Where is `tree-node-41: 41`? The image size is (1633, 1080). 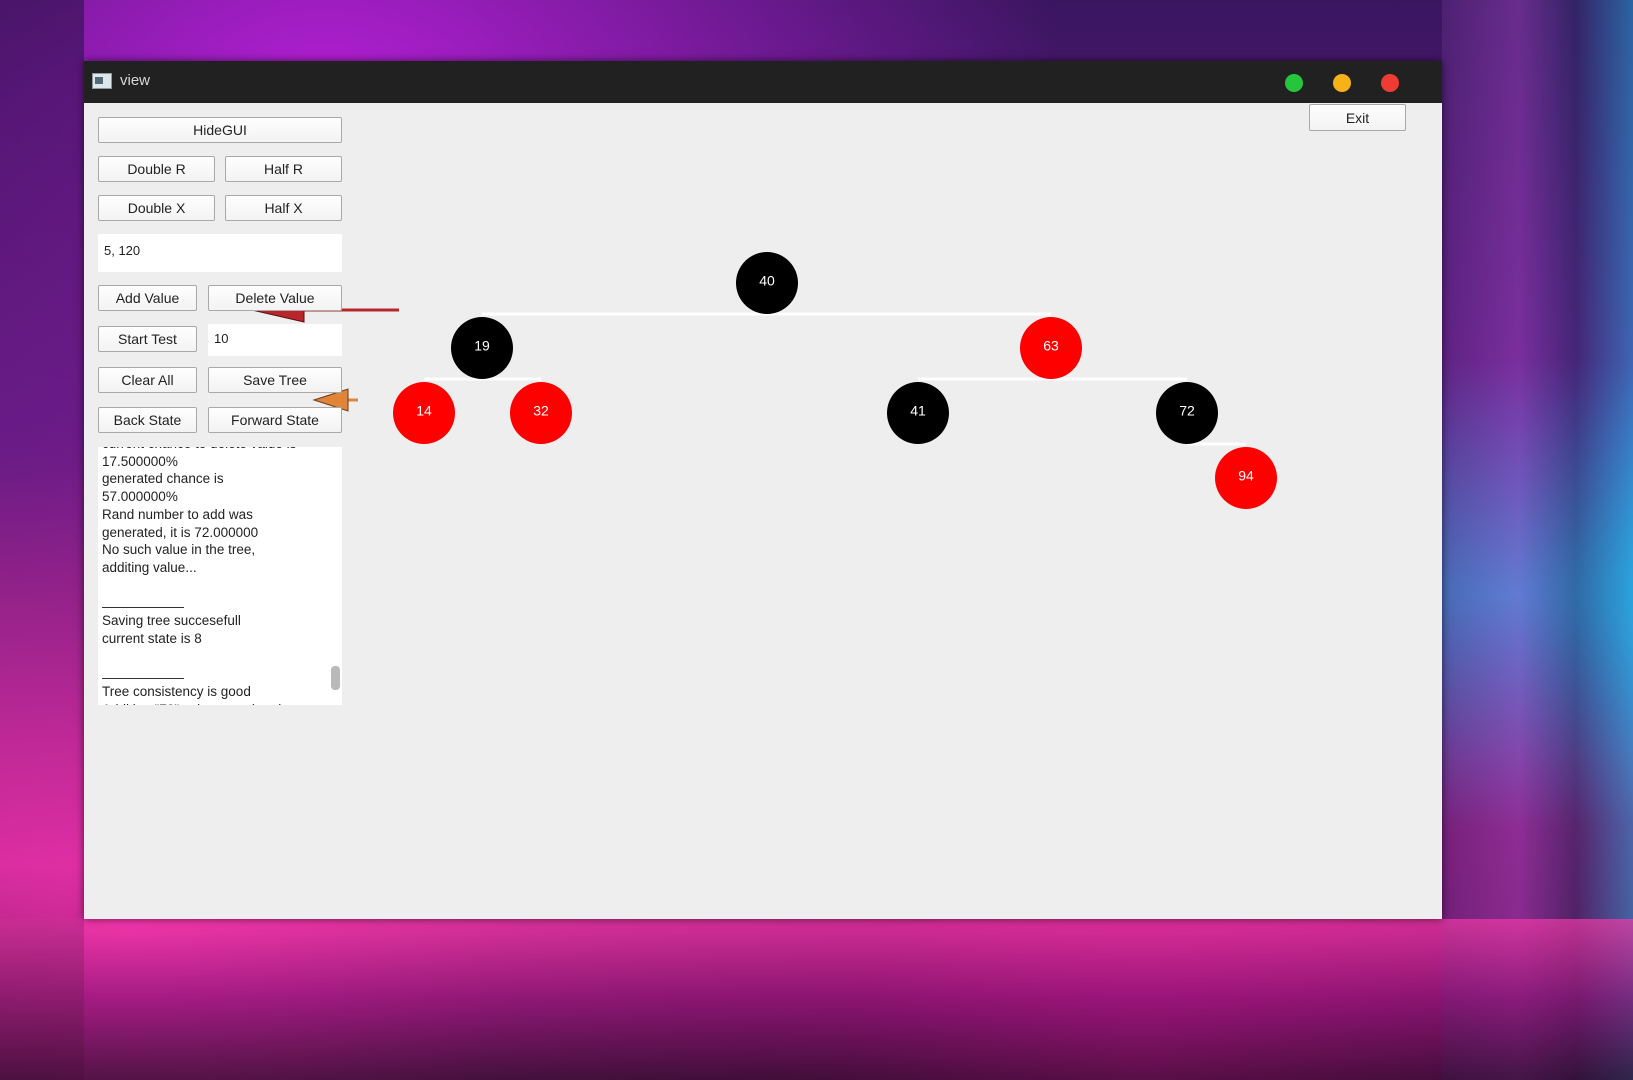
tree-node-41: 41 is located at coordinates (918, 413).